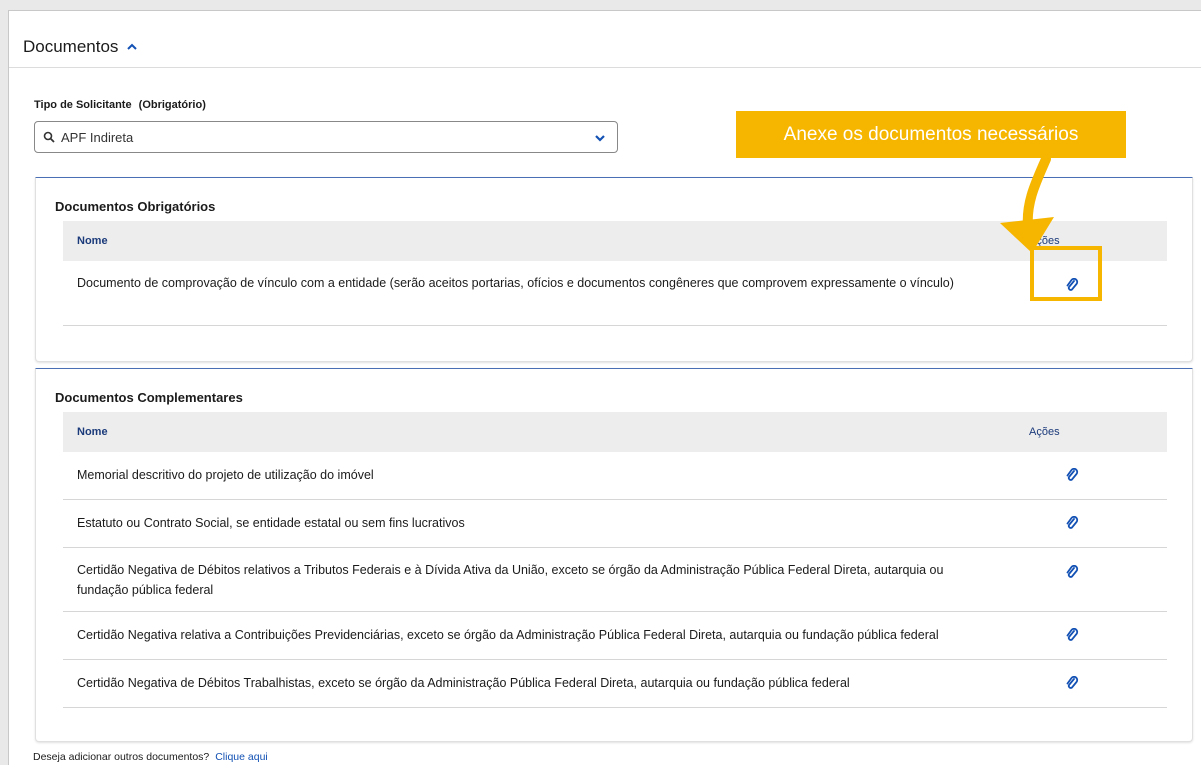 Image resolution: width=1201 pixels, height=765 pixels. I want to click on field-label: Tipo de Solicitante (Obrigatório), so click(120, 105).